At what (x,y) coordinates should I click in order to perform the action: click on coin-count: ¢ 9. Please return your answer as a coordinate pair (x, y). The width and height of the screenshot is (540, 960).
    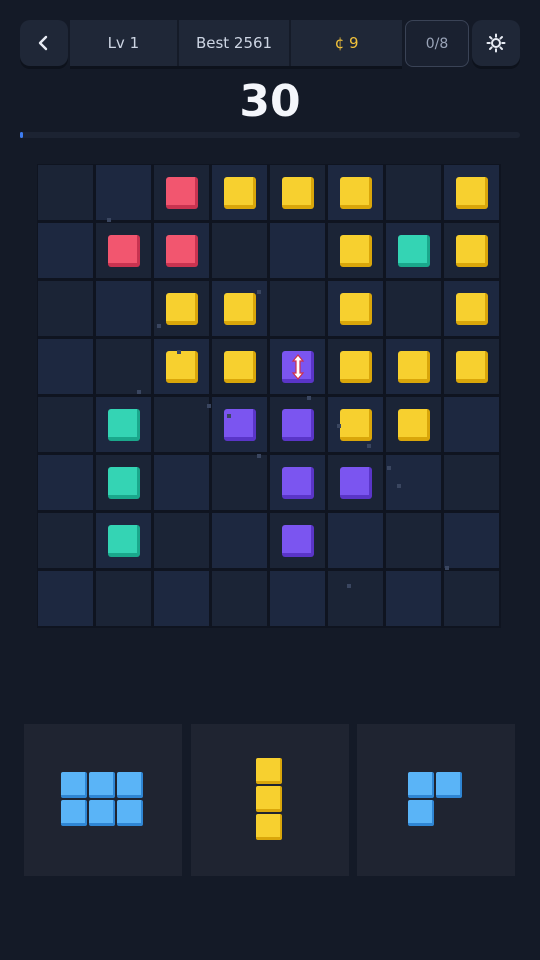
    Looking at the image, I should click on (346, 43).